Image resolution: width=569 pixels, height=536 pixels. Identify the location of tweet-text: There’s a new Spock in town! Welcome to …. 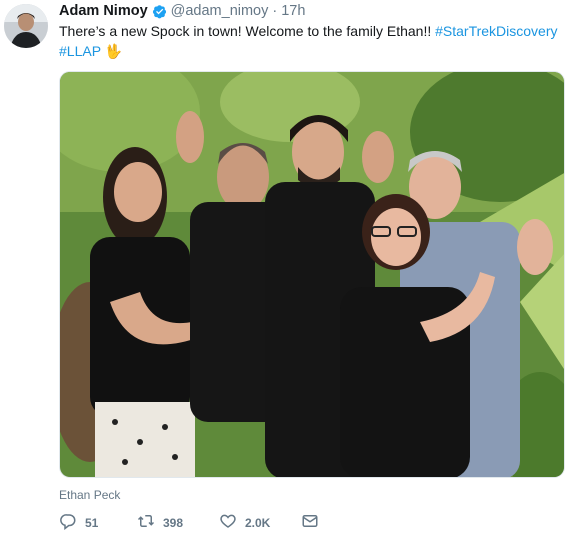
(309, 41).